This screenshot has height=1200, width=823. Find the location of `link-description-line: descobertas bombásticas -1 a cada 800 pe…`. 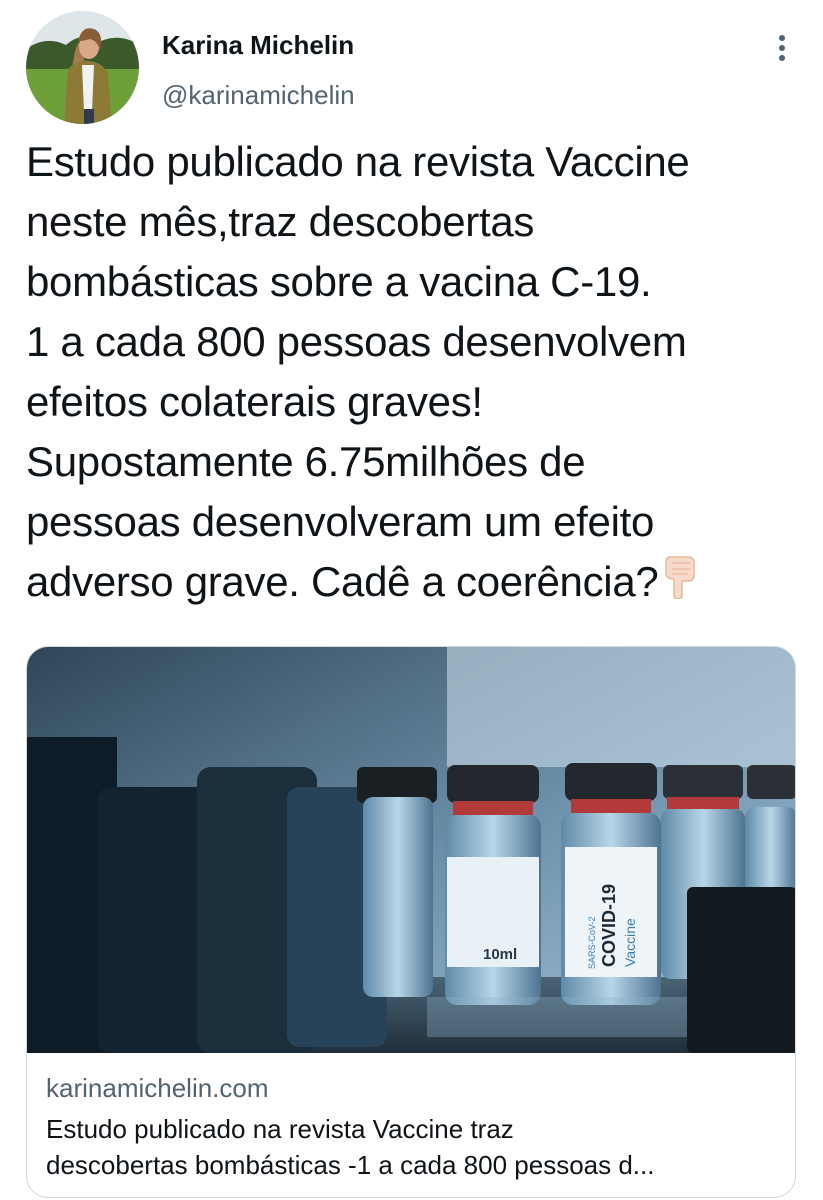

link-description-line: descobertas bombásticas -1 a cada 800 pe… is located at coordinates (350, 1165).